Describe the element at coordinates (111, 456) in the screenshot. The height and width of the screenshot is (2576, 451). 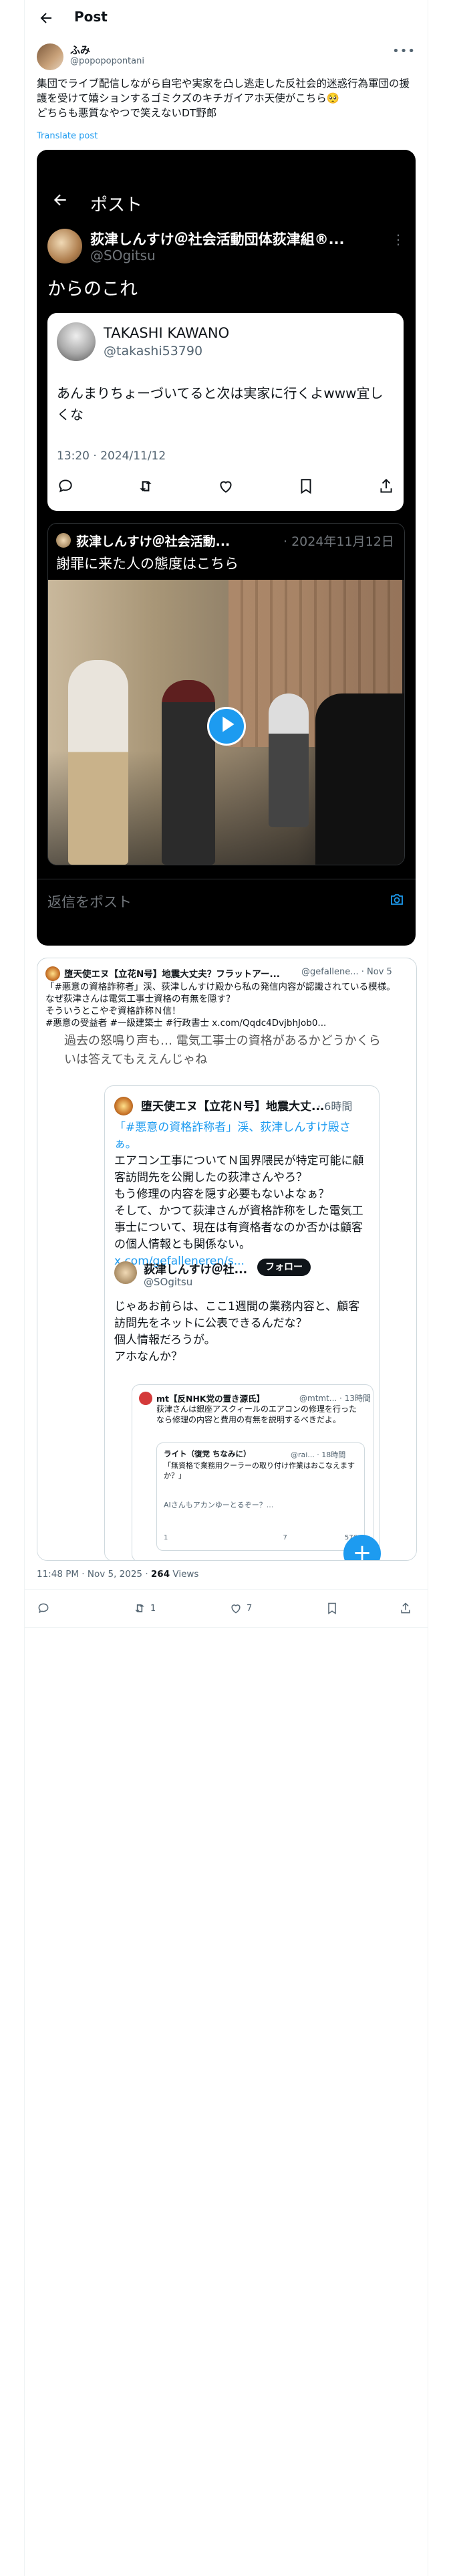
I see `quoted-time: 13:20 · 2024/11/12` at that location.